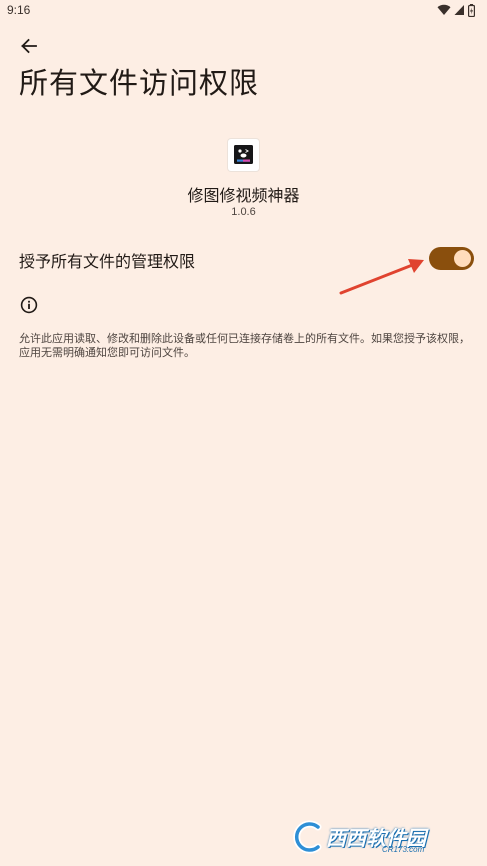 This screenshot has height=866, width=487. I want to click on status-icons, so click(456, 10).